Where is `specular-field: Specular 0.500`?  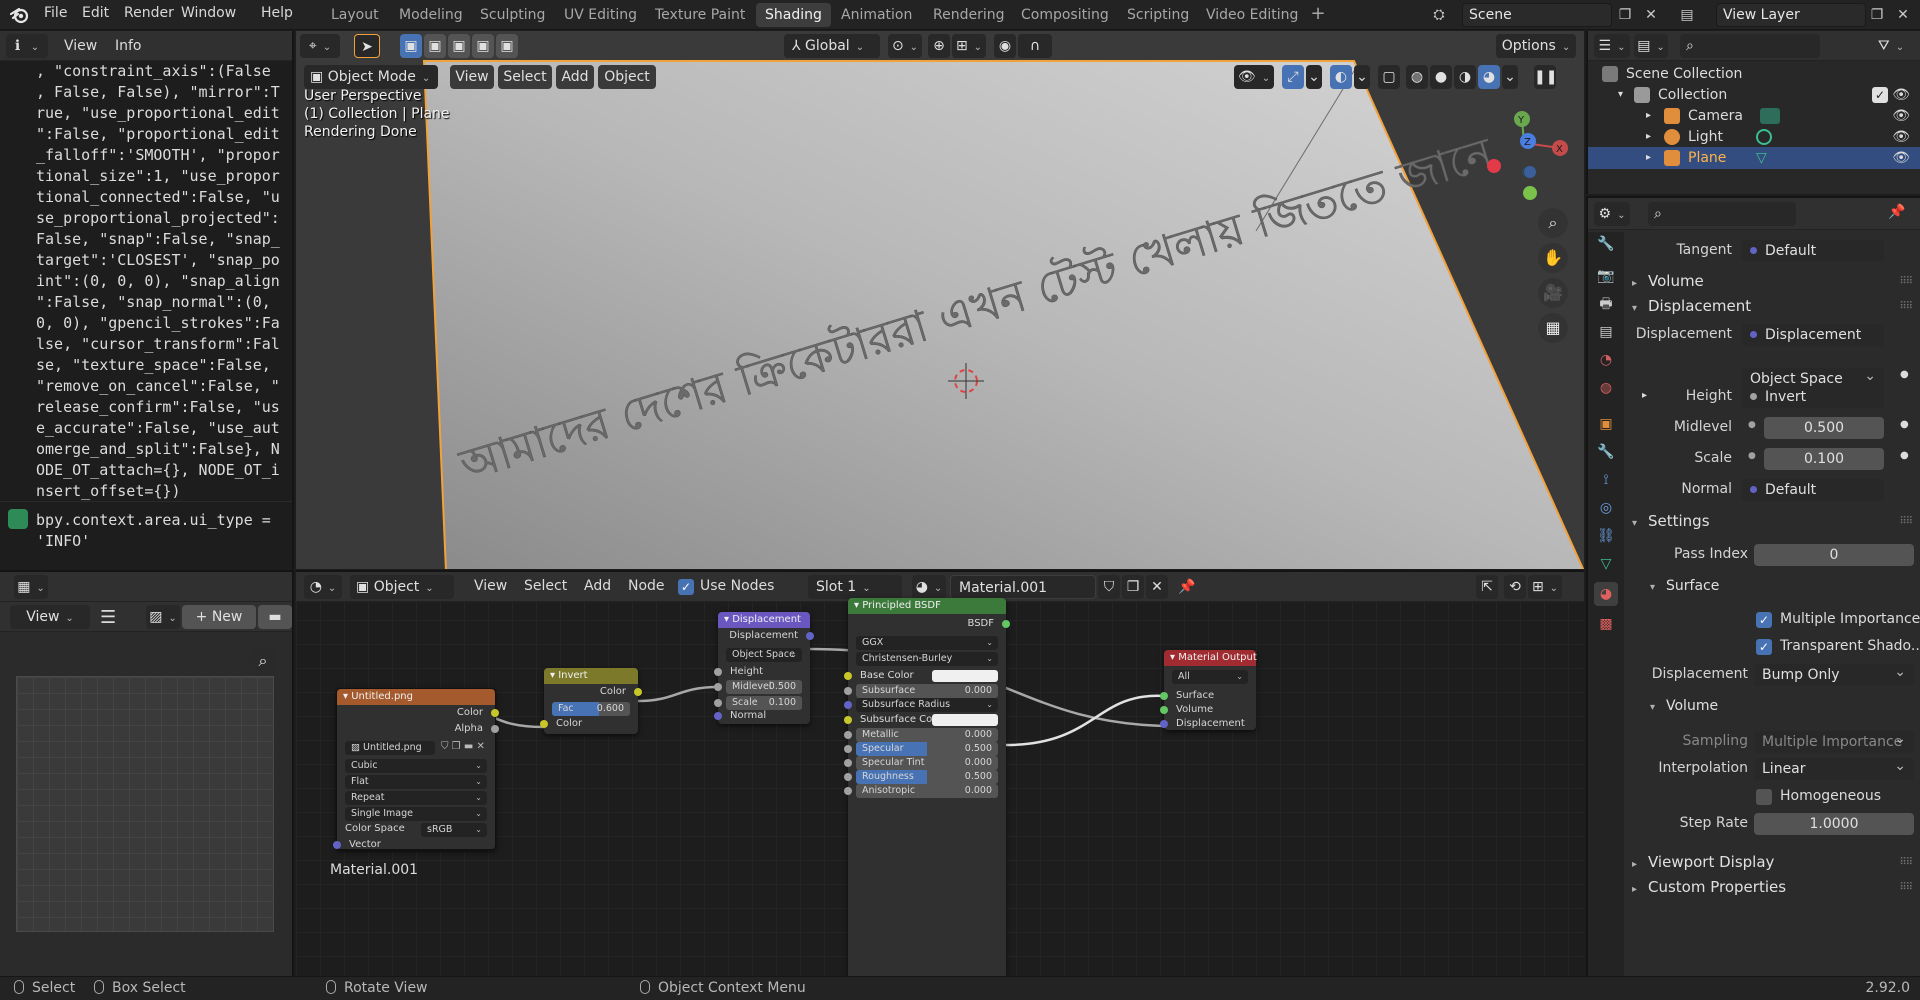 specular-field: Specular 0.500 is located at coordinates (921, 749).